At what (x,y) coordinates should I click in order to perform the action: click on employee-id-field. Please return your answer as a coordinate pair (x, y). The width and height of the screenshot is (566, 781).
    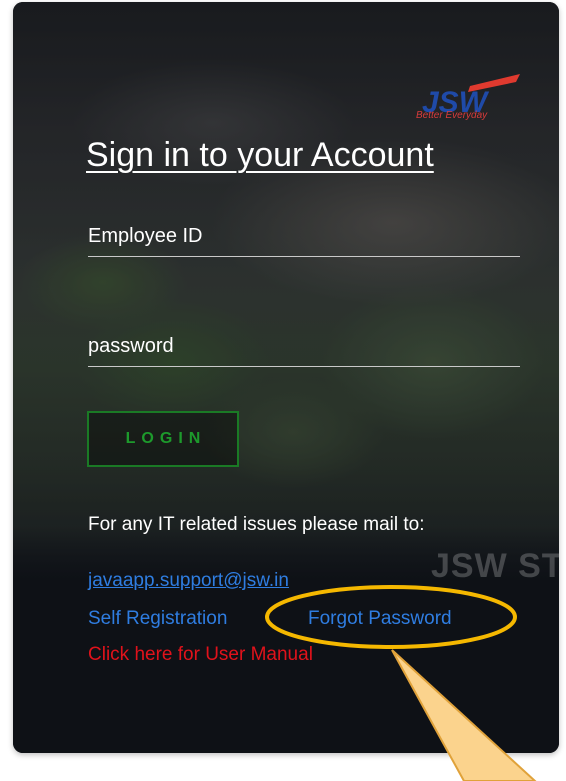
    Looking at the image, I should click on (304, 236).